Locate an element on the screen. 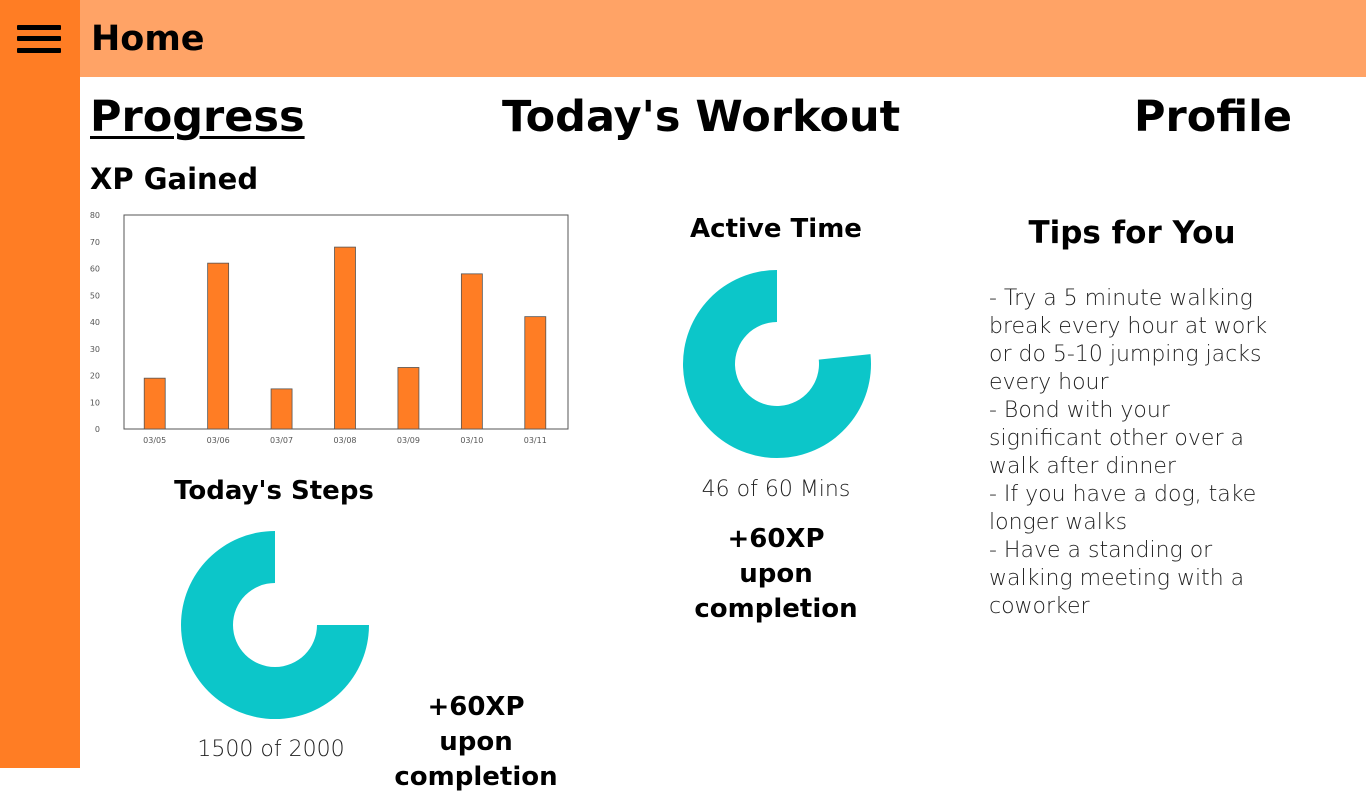 This screenshot has height=795, width=1366. active-time-xp-reward-text: +60XP upon completion is located at coordinates (776, 574).